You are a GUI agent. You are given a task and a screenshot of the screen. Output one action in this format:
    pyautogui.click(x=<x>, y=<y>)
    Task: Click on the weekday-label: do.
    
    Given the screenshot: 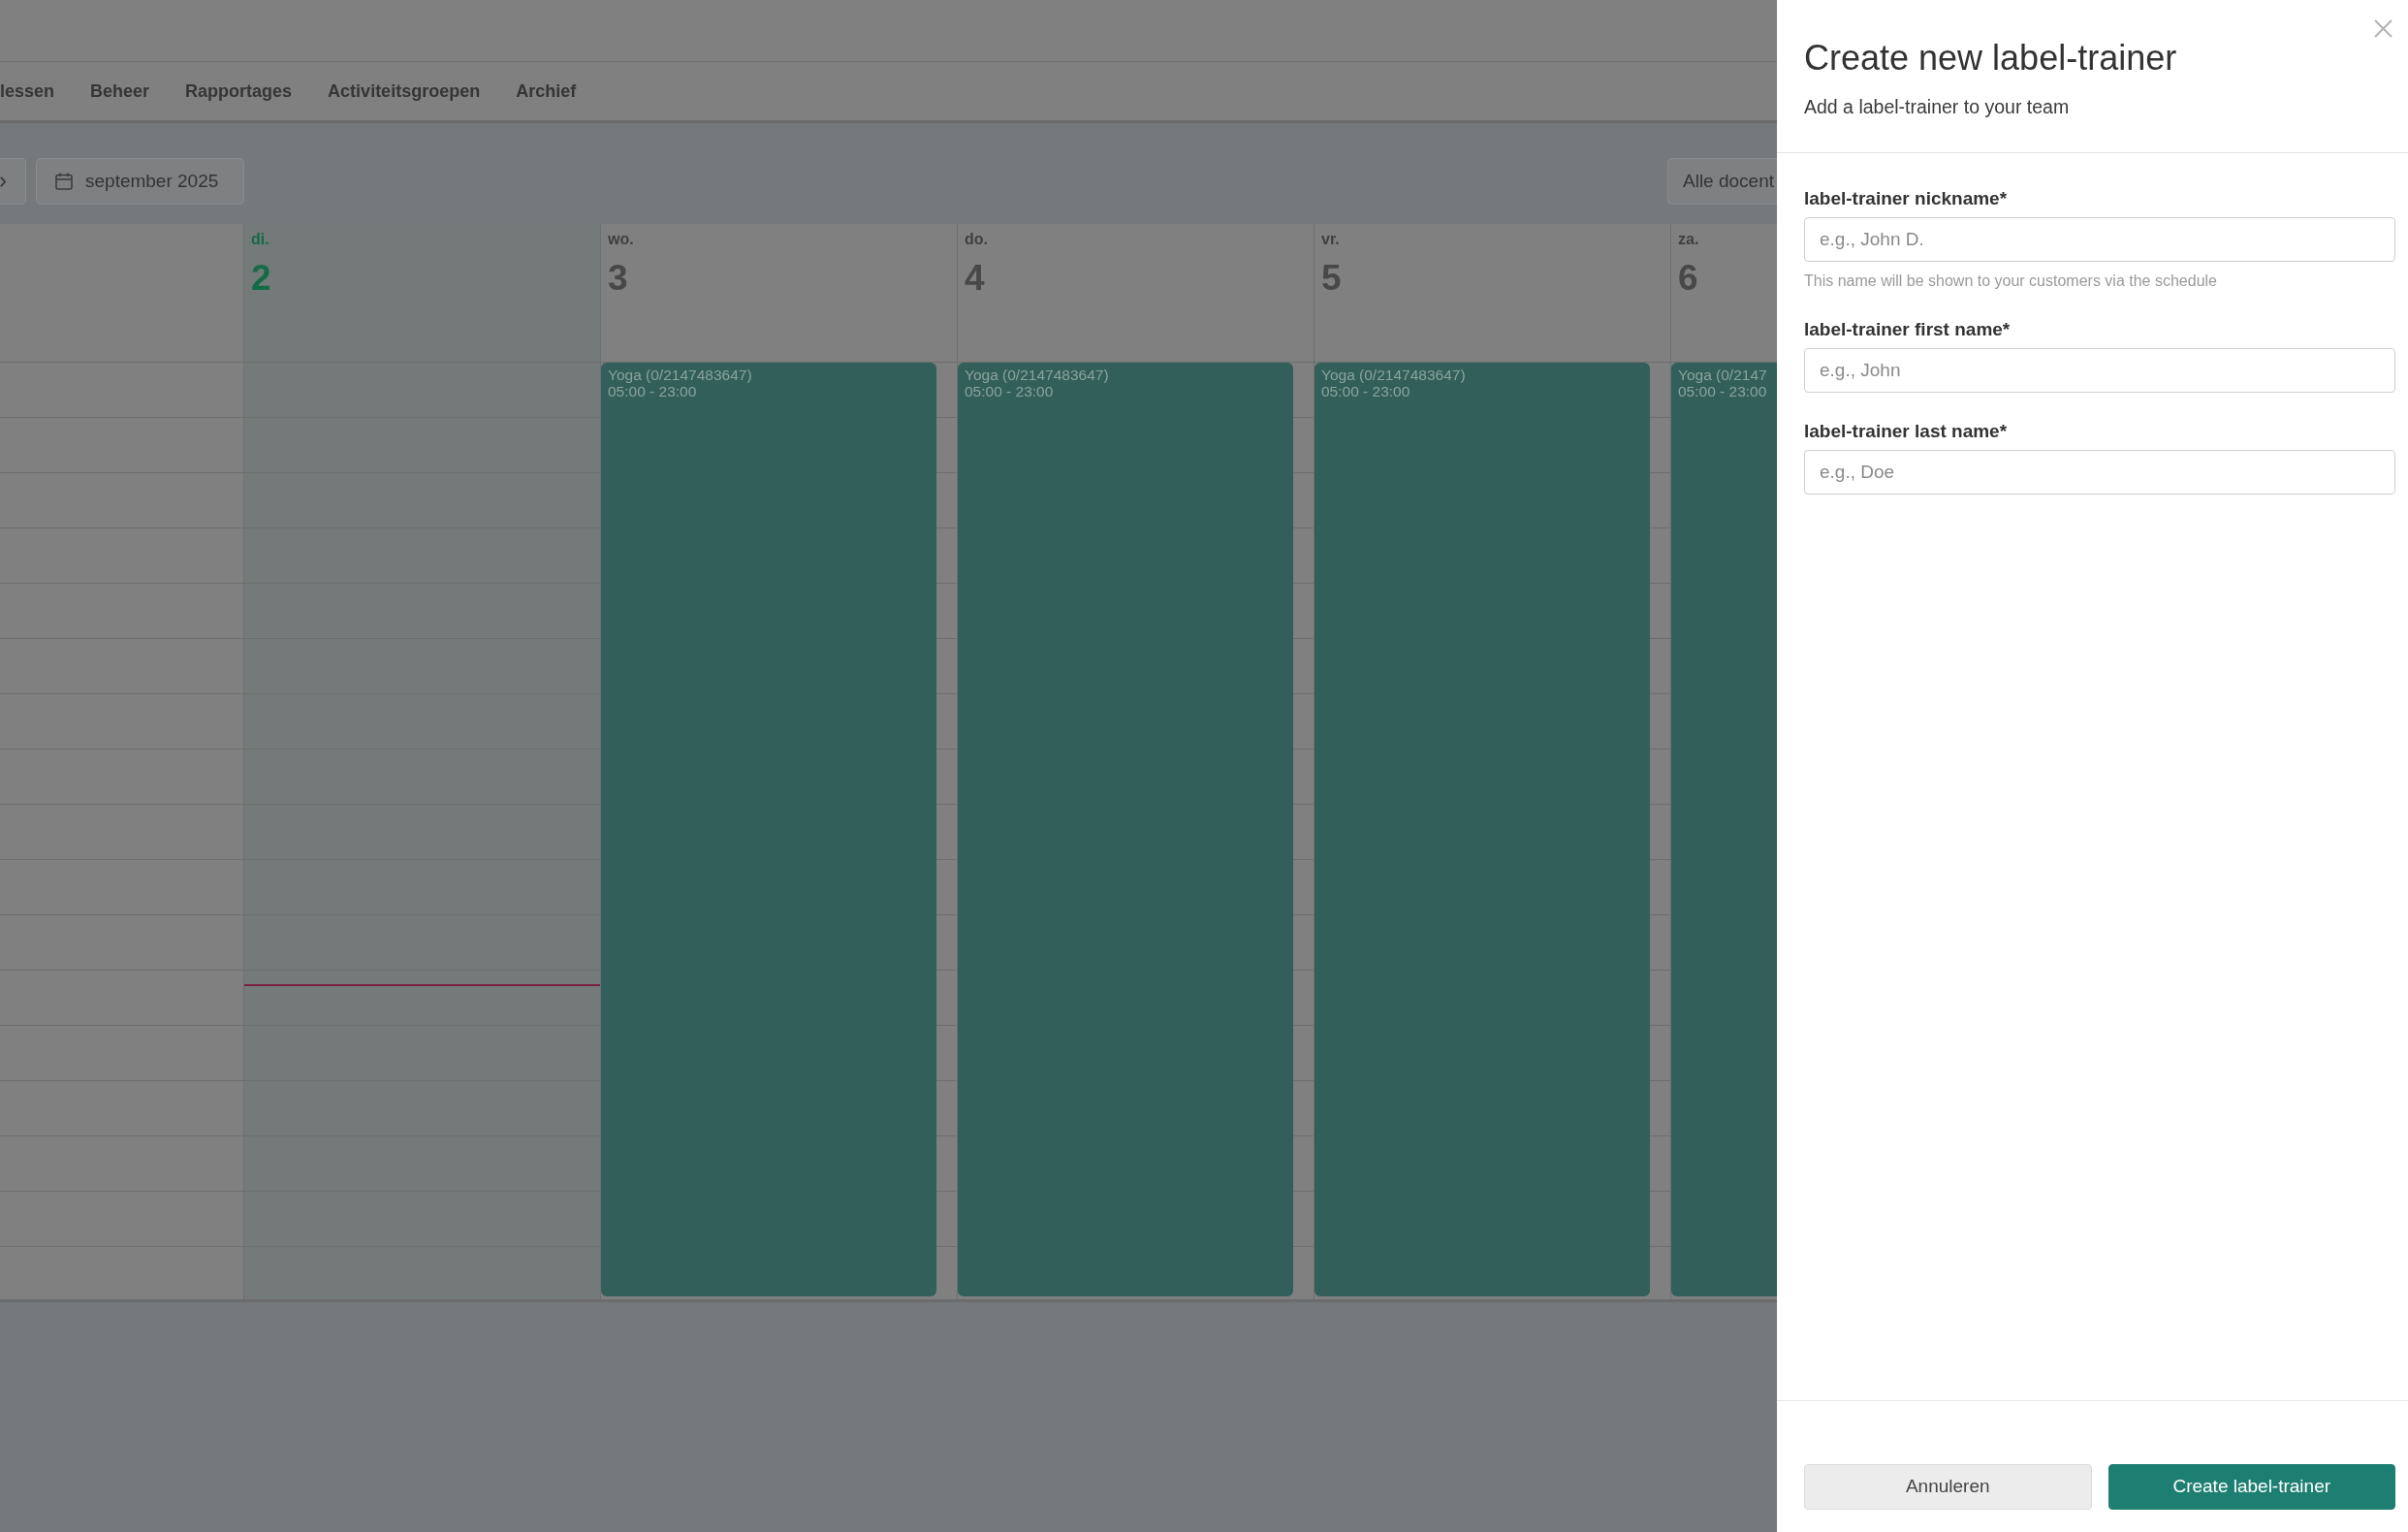 What is the action you would take?
    pyautogui.click(x=976, y=239)
    